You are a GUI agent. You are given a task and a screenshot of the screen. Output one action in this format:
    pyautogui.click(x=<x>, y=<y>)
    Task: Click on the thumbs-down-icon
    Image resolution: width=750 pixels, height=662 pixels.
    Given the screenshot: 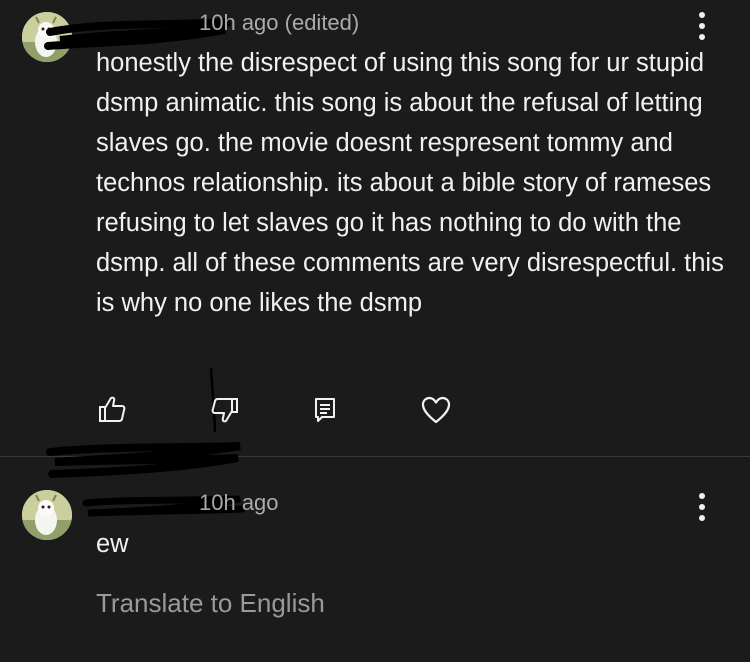 What is the action you would take?
    pyautogui.click(x=225, y=410)
    